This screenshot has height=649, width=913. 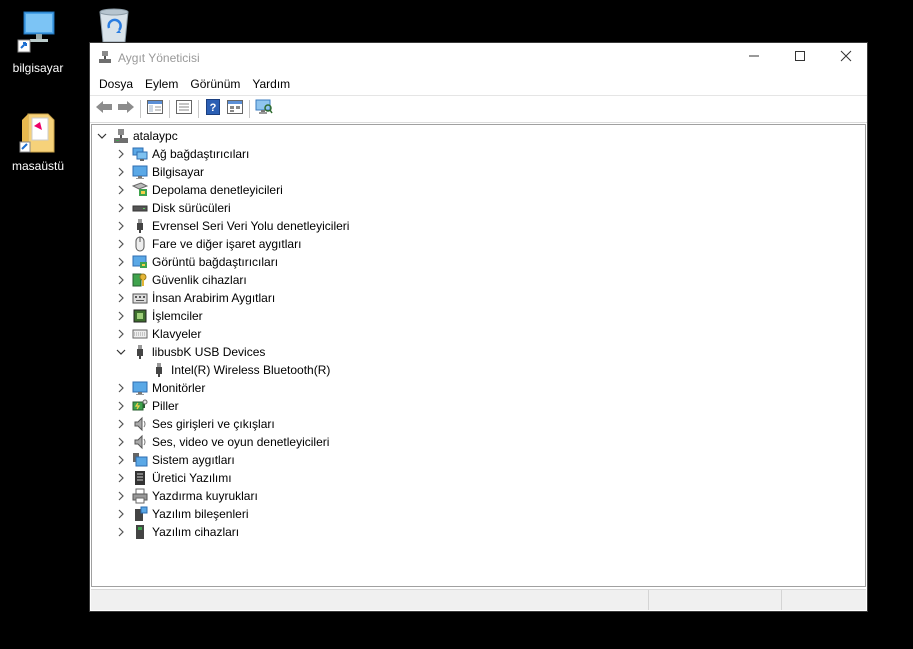 I want to click on mouse-icon, so click(x=140, y=244).